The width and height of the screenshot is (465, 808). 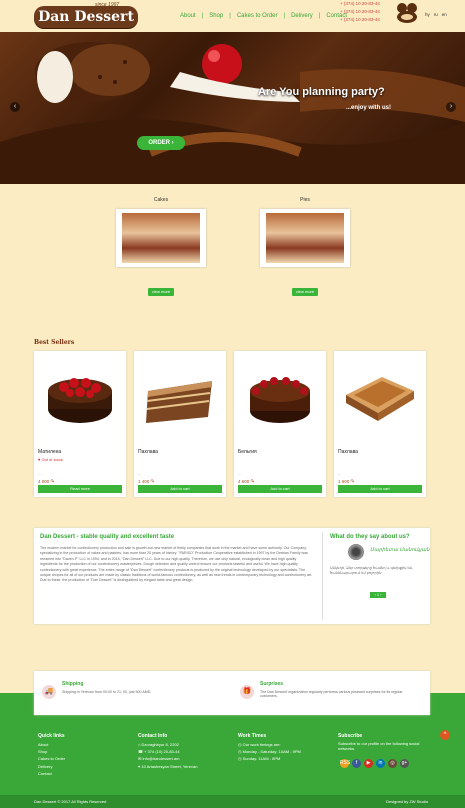 I want to click on best-sellers-title: Best Sellers, so click(x=54, y=342).